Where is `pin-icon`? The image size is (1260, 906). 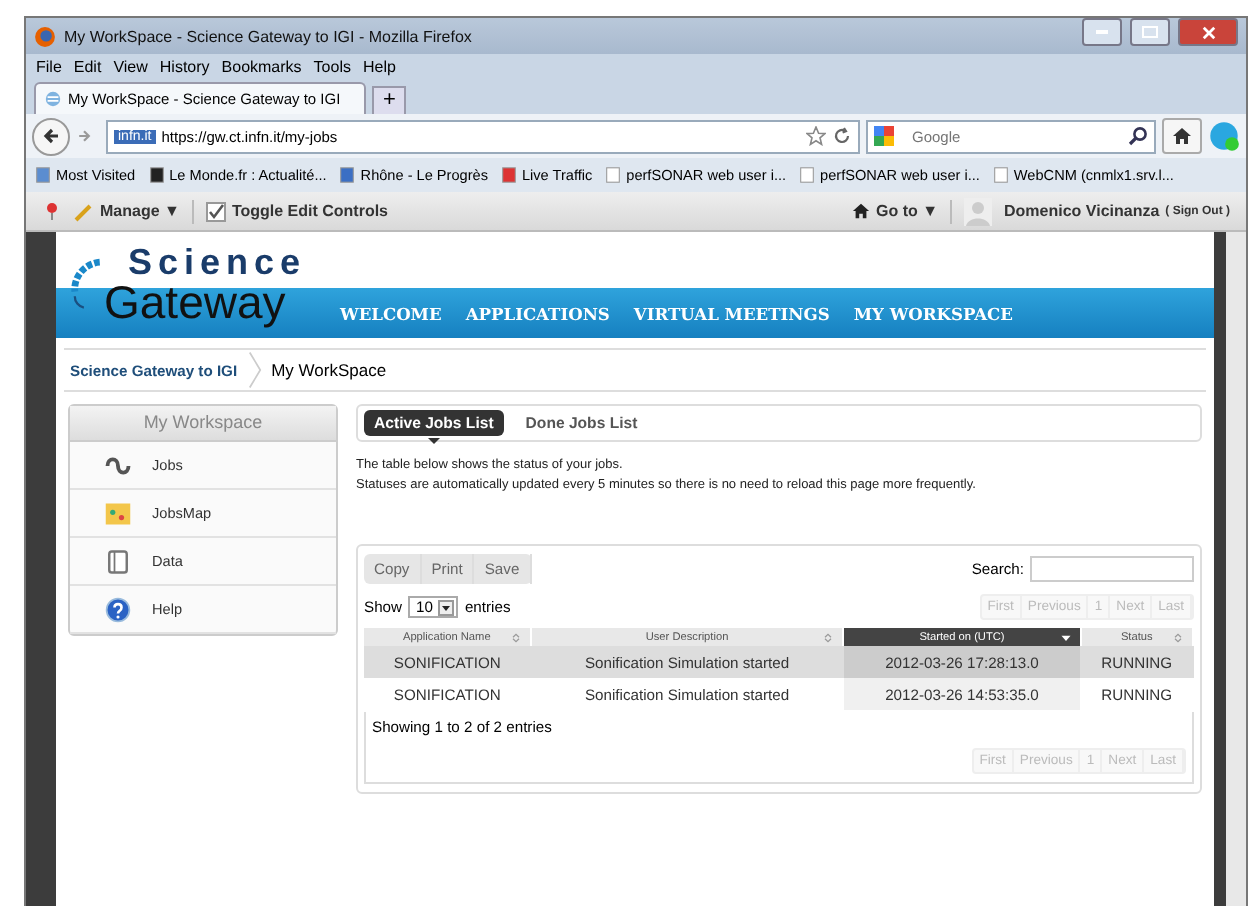 pin-icon is located at coordinates (52, 211).